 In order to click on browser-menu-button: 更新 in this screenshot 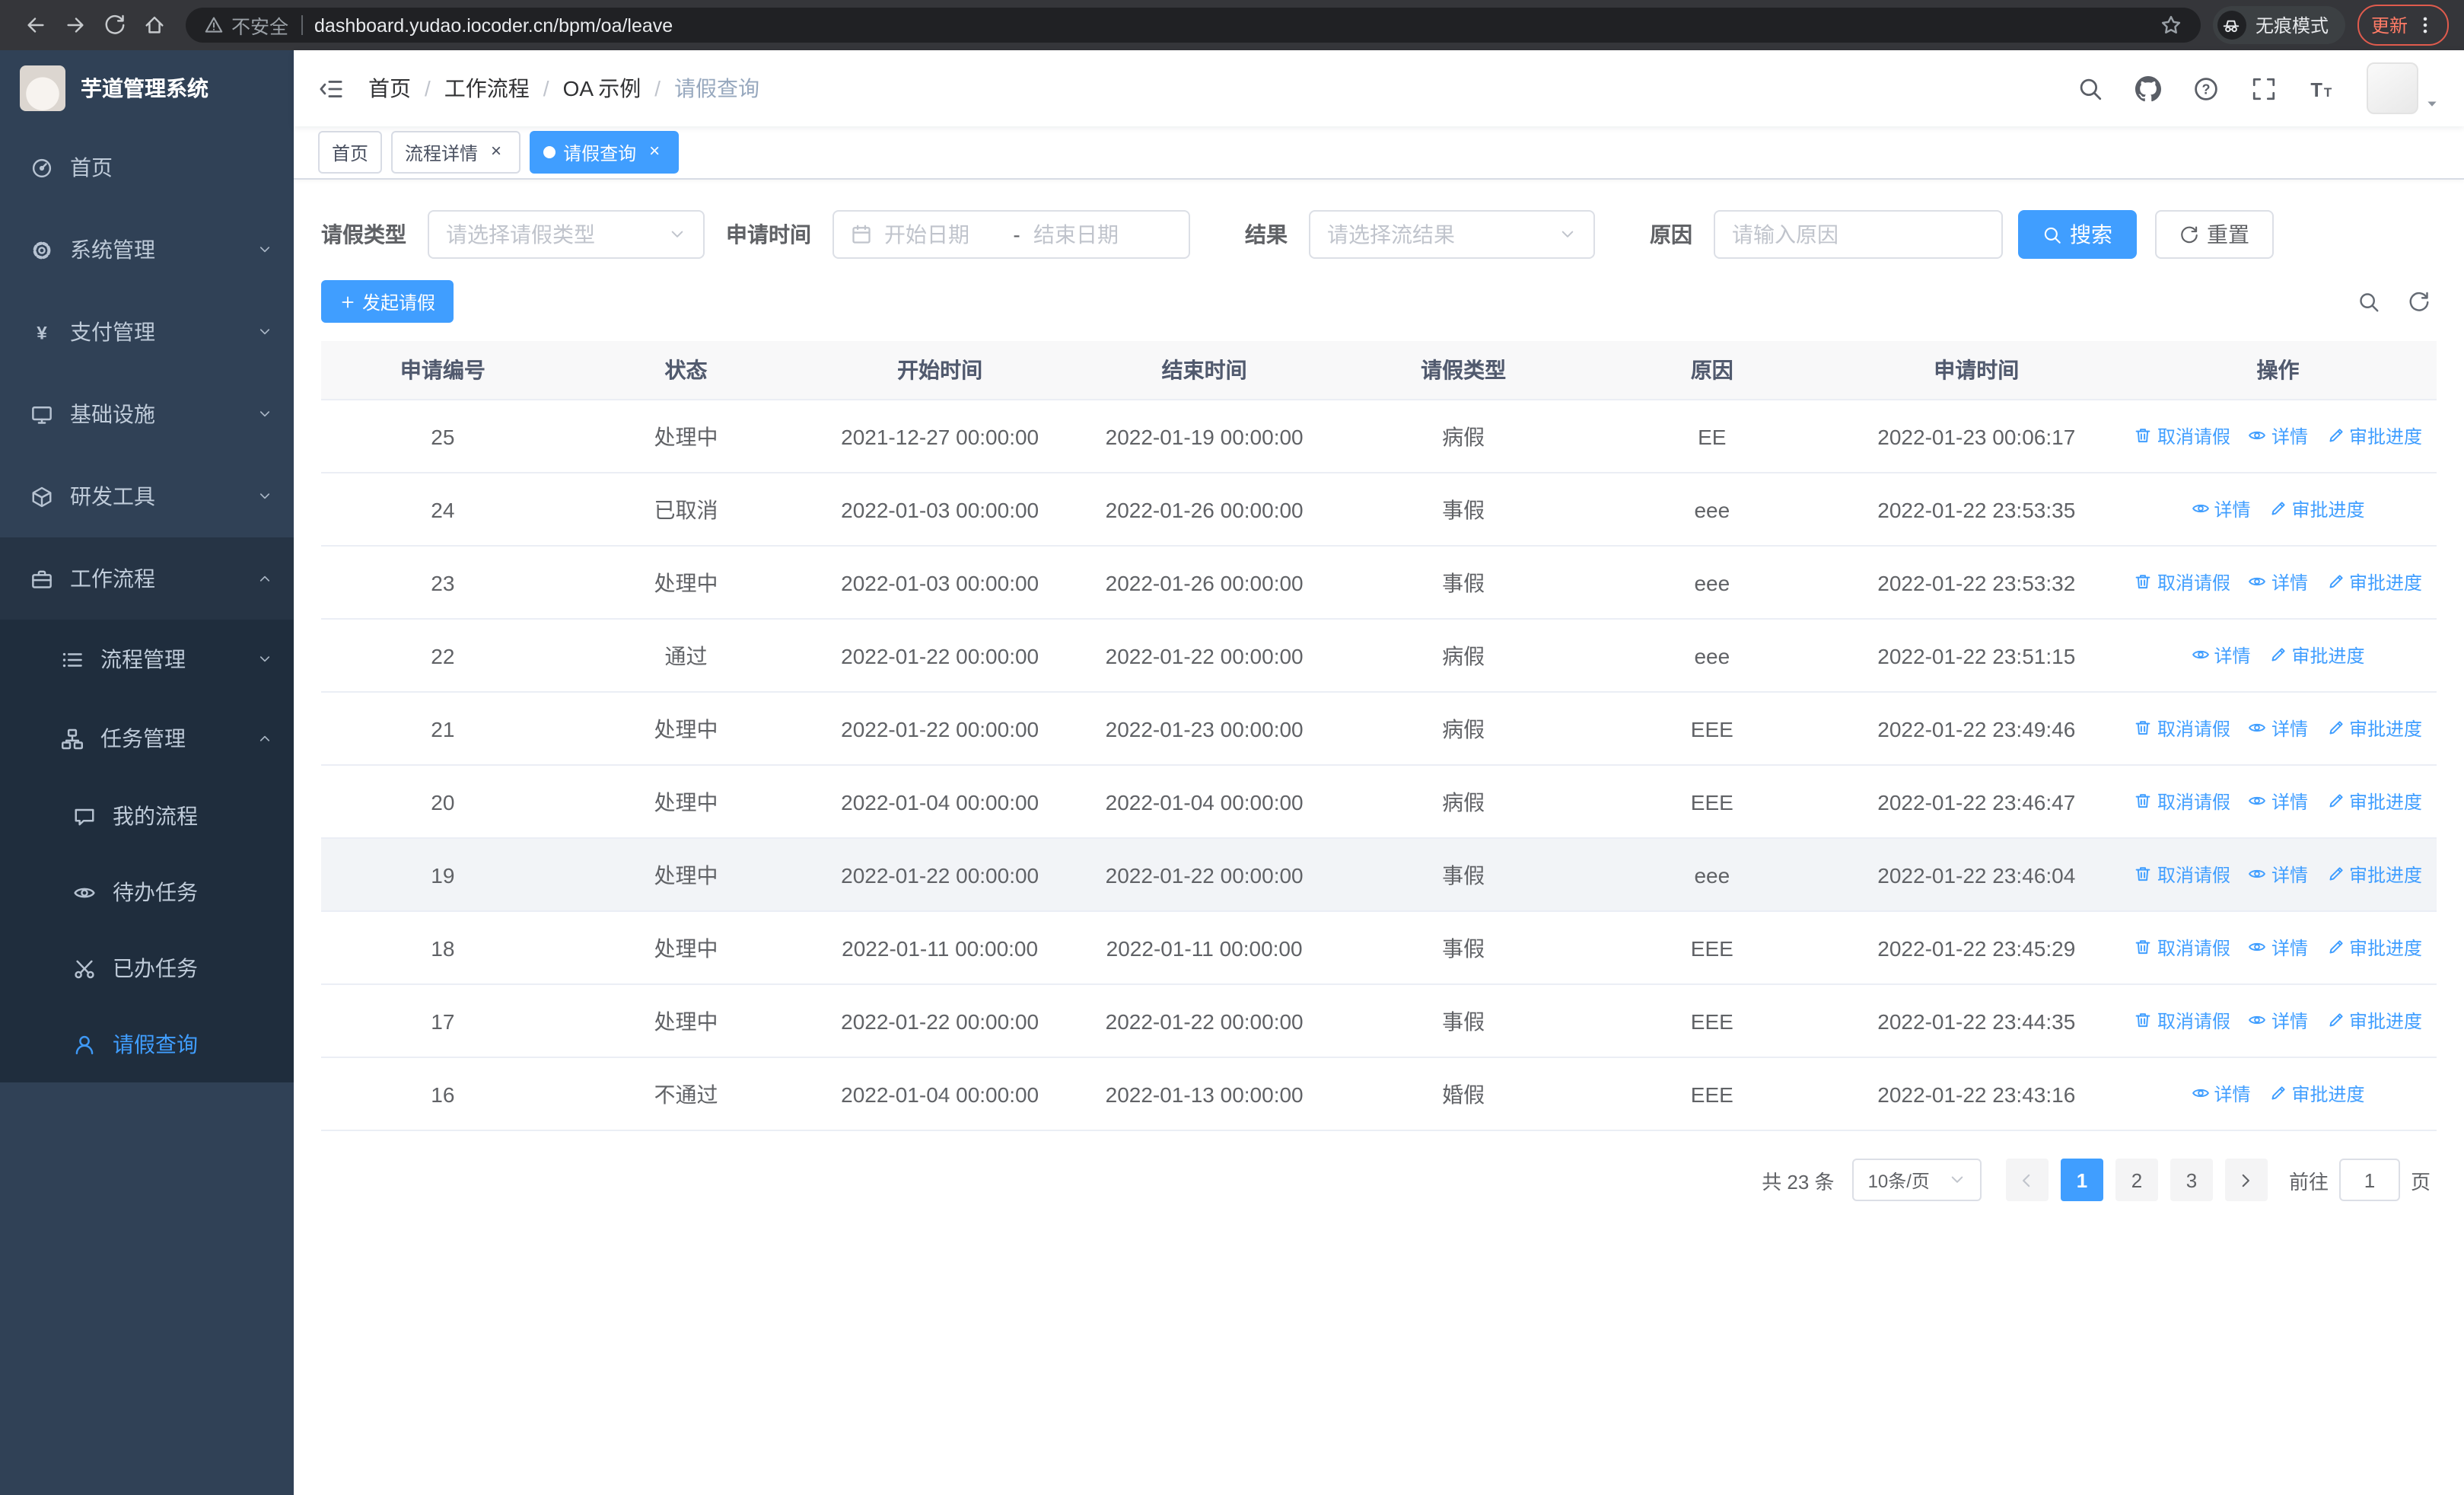, I will do `click(2403, 26)`.